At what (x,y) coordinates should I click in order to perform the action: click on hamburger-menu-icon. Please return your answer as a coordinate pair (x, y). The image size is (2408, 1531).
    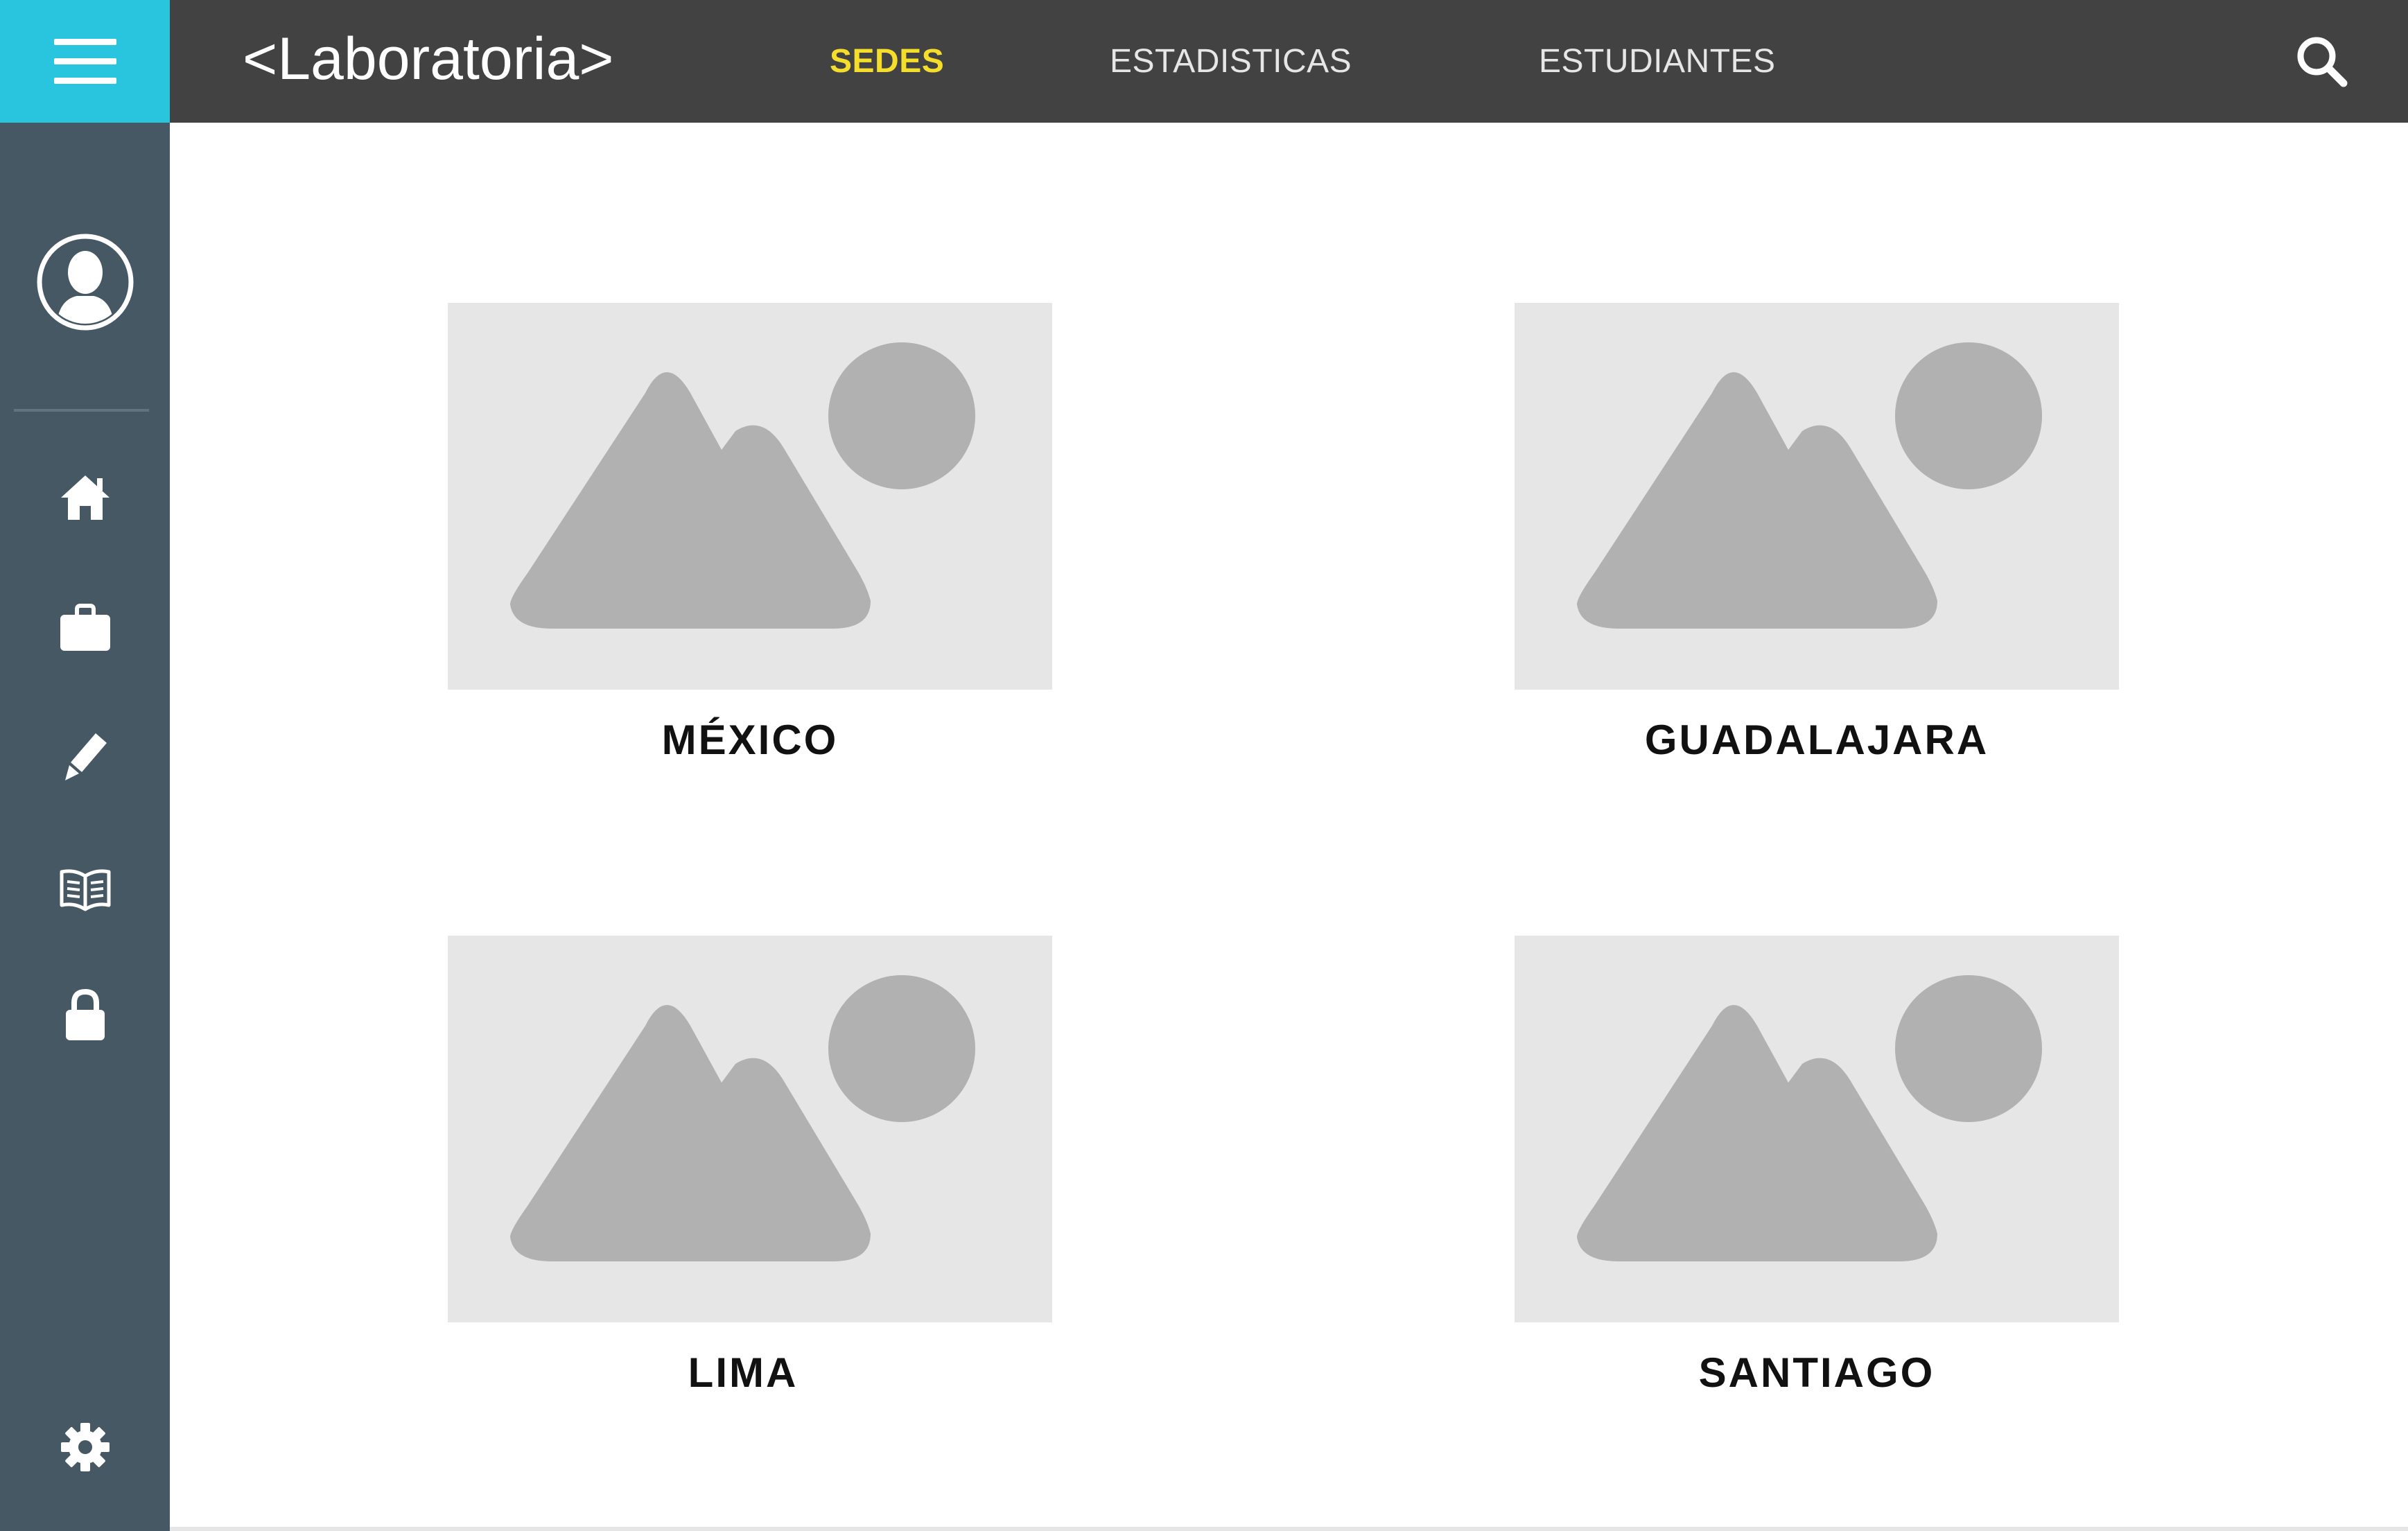
    Looking at the image, I should click on (84, 61).